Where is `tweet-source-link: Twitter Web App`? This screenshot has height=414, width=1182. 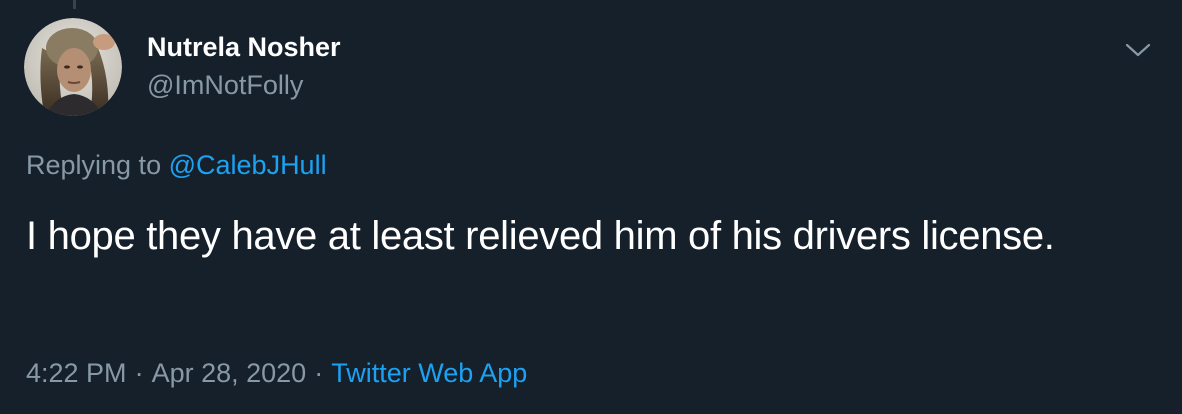 tweet-source-link: Twitter Web App is located at coordinates (429, 373).